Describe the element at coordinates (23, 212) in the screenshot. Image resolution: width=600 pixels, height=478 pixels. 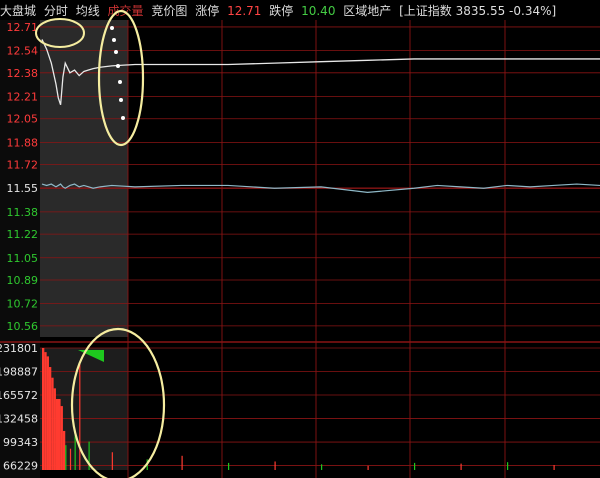
I see `price-tick-label: 11.38` at that location.